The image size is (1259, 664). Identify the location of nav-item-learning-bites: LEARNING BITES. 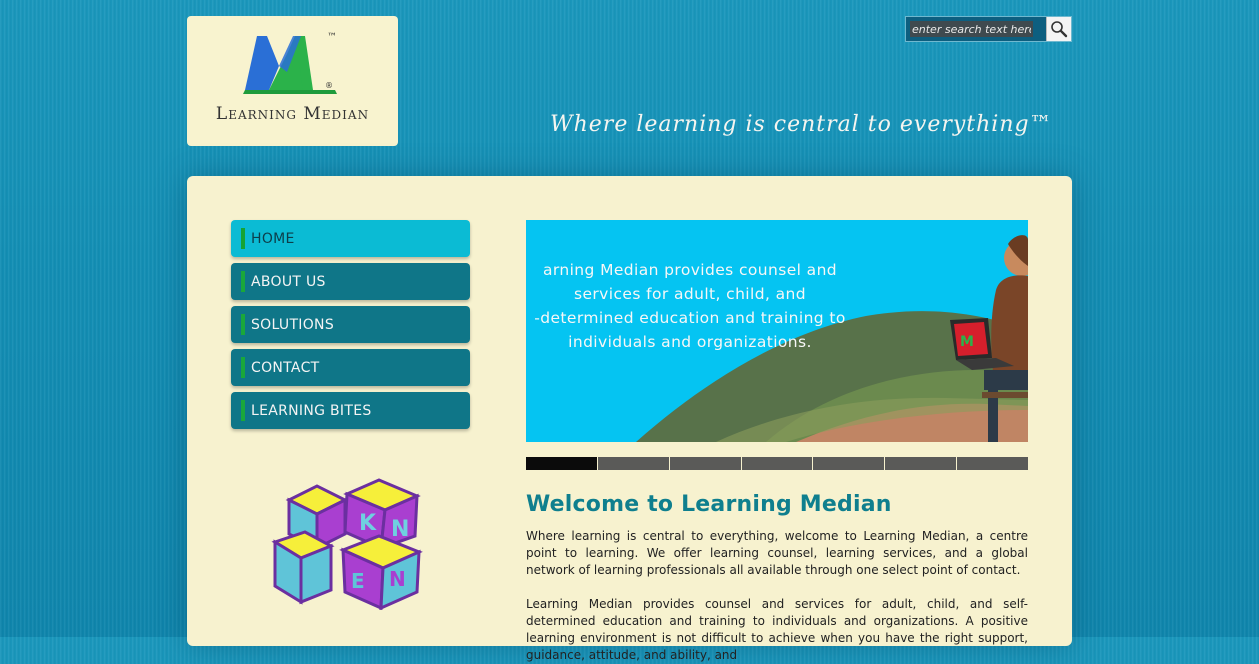
(350, 410).